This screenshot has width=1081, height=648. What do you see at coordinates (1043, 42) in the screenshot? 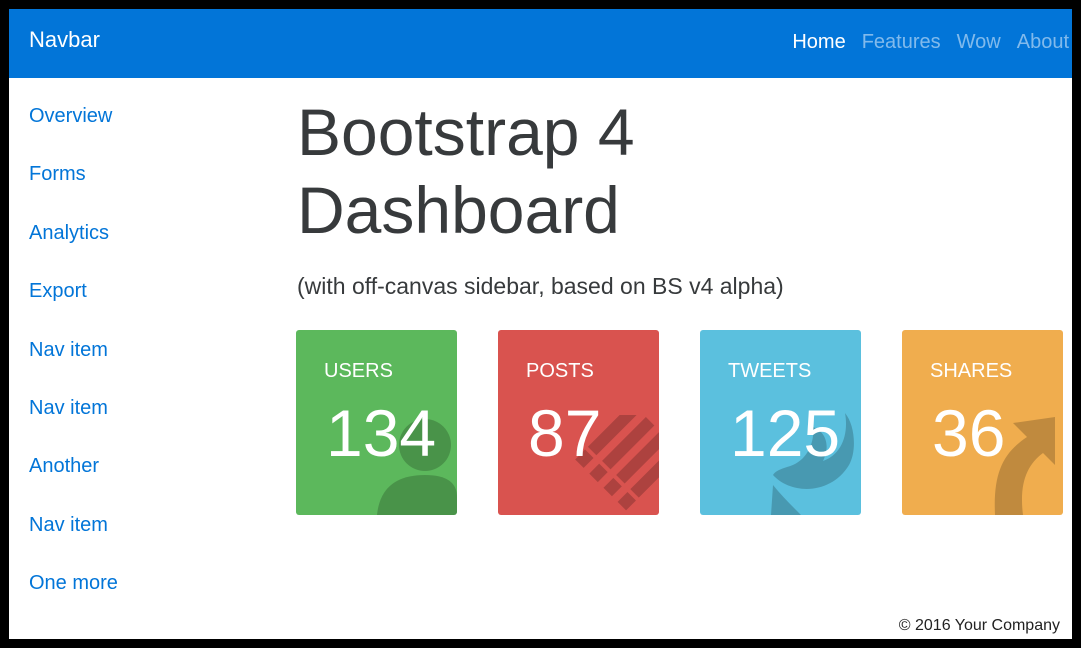
I see `nav-link-about: About` at bounding box center [1043, 42].